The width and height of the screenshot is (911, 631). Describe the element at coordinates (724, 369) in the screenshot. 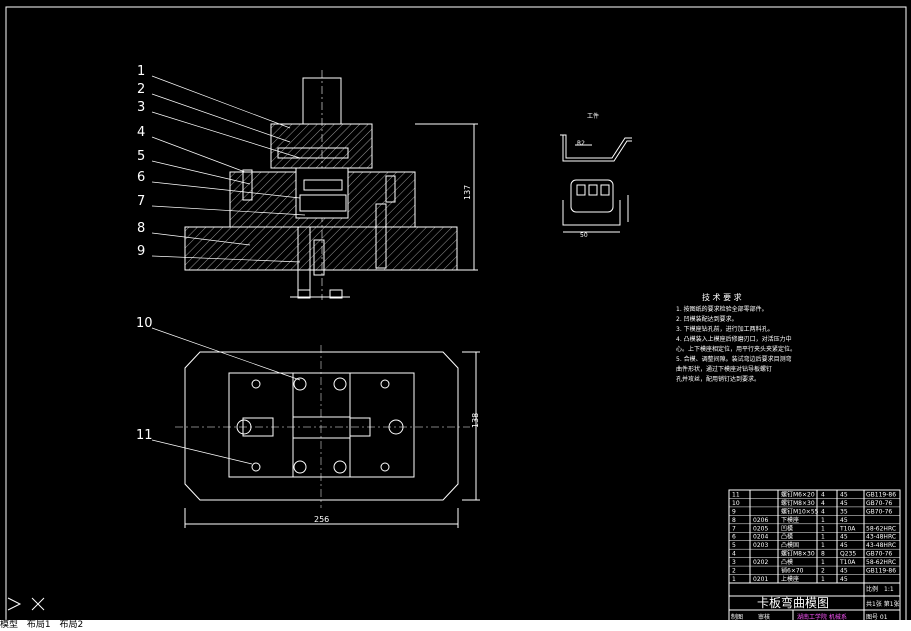

I see `tech-req-line-7: 曲件形状，通过下模座对钻导板螺钉` at that location.